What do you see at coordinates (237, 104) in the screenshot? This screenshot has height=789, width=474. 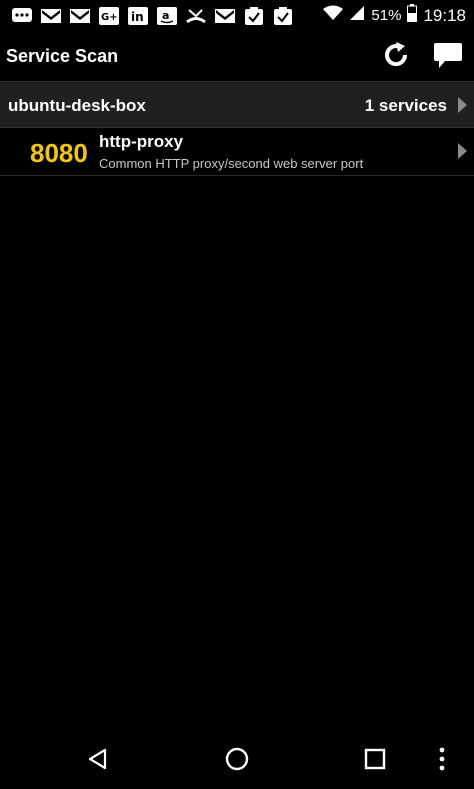 I see `host-header: ubuntu-desk-box 1 services` at bounding box center [237, 104].